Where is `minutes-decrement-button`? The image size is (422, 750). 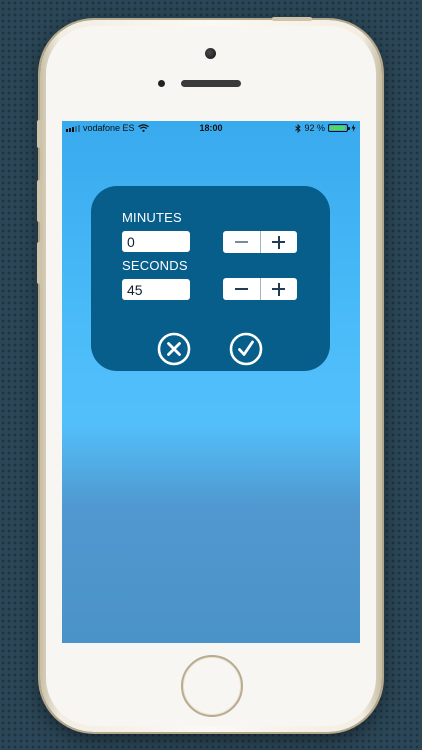 minutes-decrement-button is located at coordinates (241, 242).